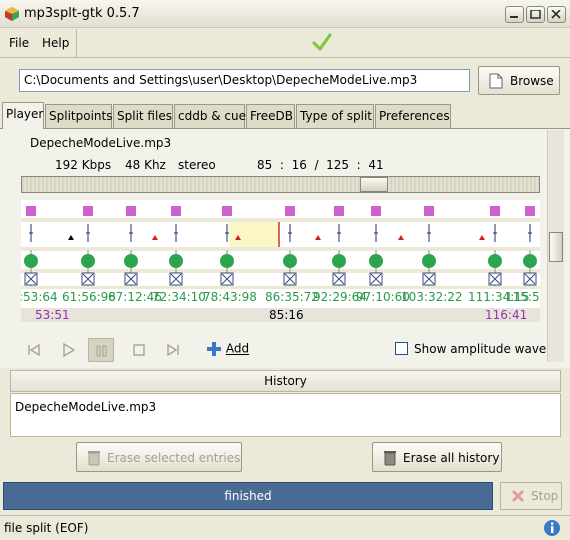 The width and height of the screenshot is (570, 540). What do you see at coordinates (373, 184) in the screenshot?
I see `seek-thumb` at bounding box center [373, 184].